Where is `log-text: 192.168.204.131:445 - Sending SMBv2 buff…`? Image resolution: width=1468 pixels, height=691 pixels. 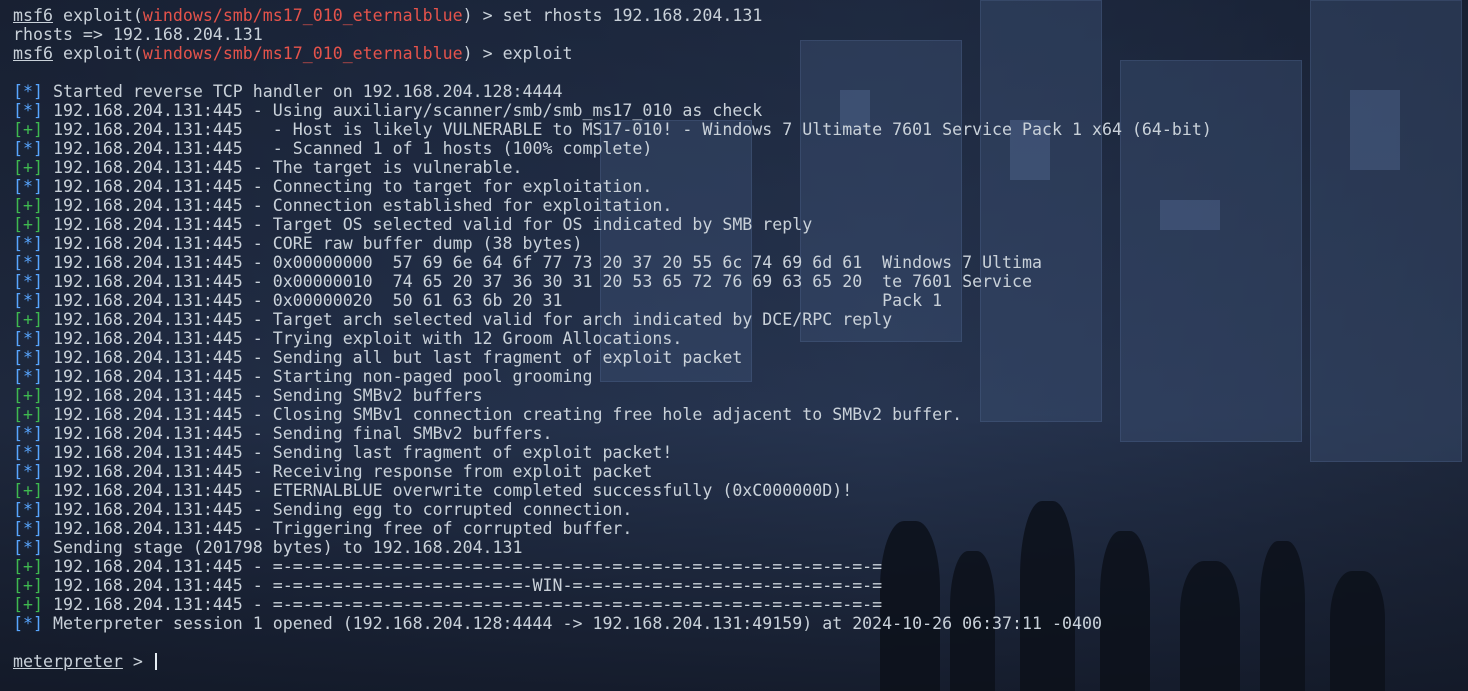
log-text: 192.168.204.131:445 - Sending SMBv2 buff… is located at coordinates (262, 395).